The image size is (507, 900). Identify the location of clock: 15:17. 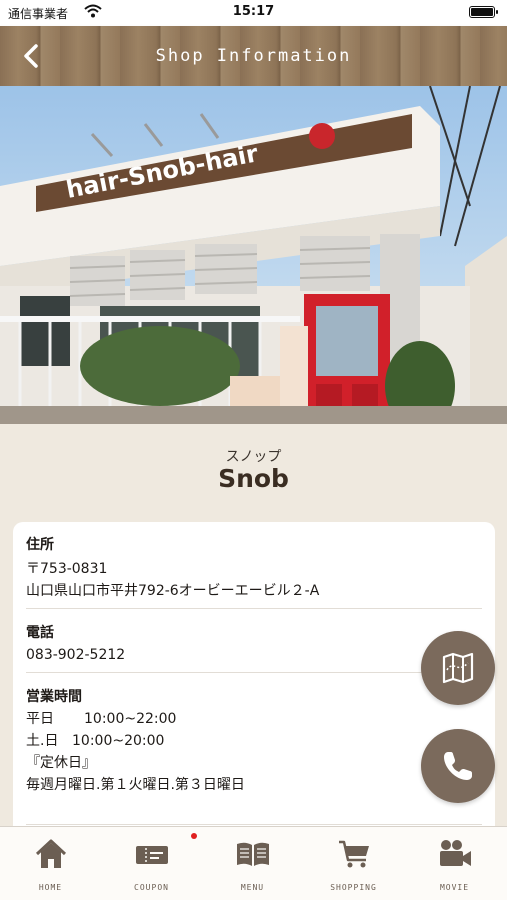
(253, 11).